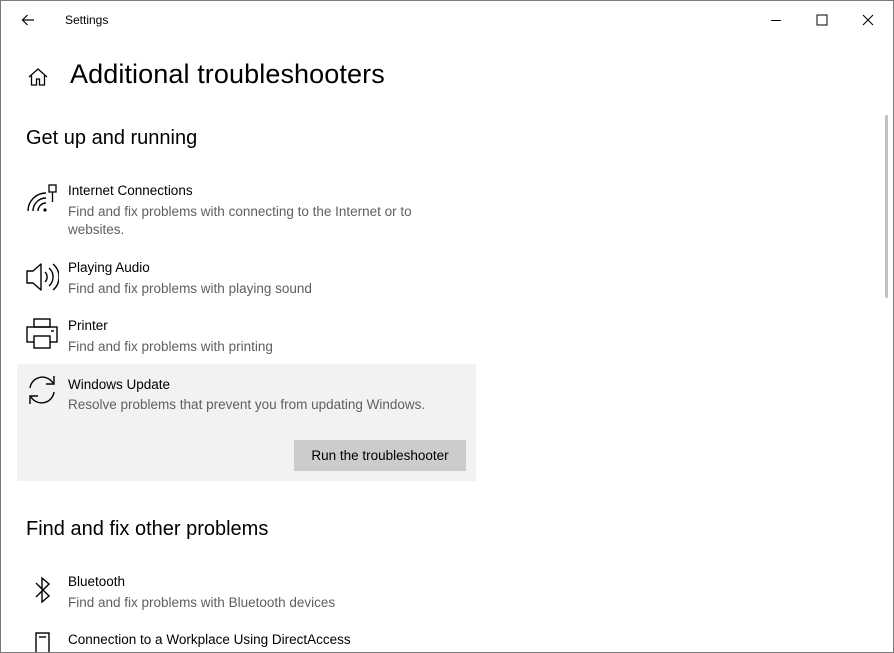 Image resolution: width=894 pixels, height=653 pixels. What do you see at coordinates (38, 77) in the screenshot?
I see `home-icon` at bounding box center [38, 77].